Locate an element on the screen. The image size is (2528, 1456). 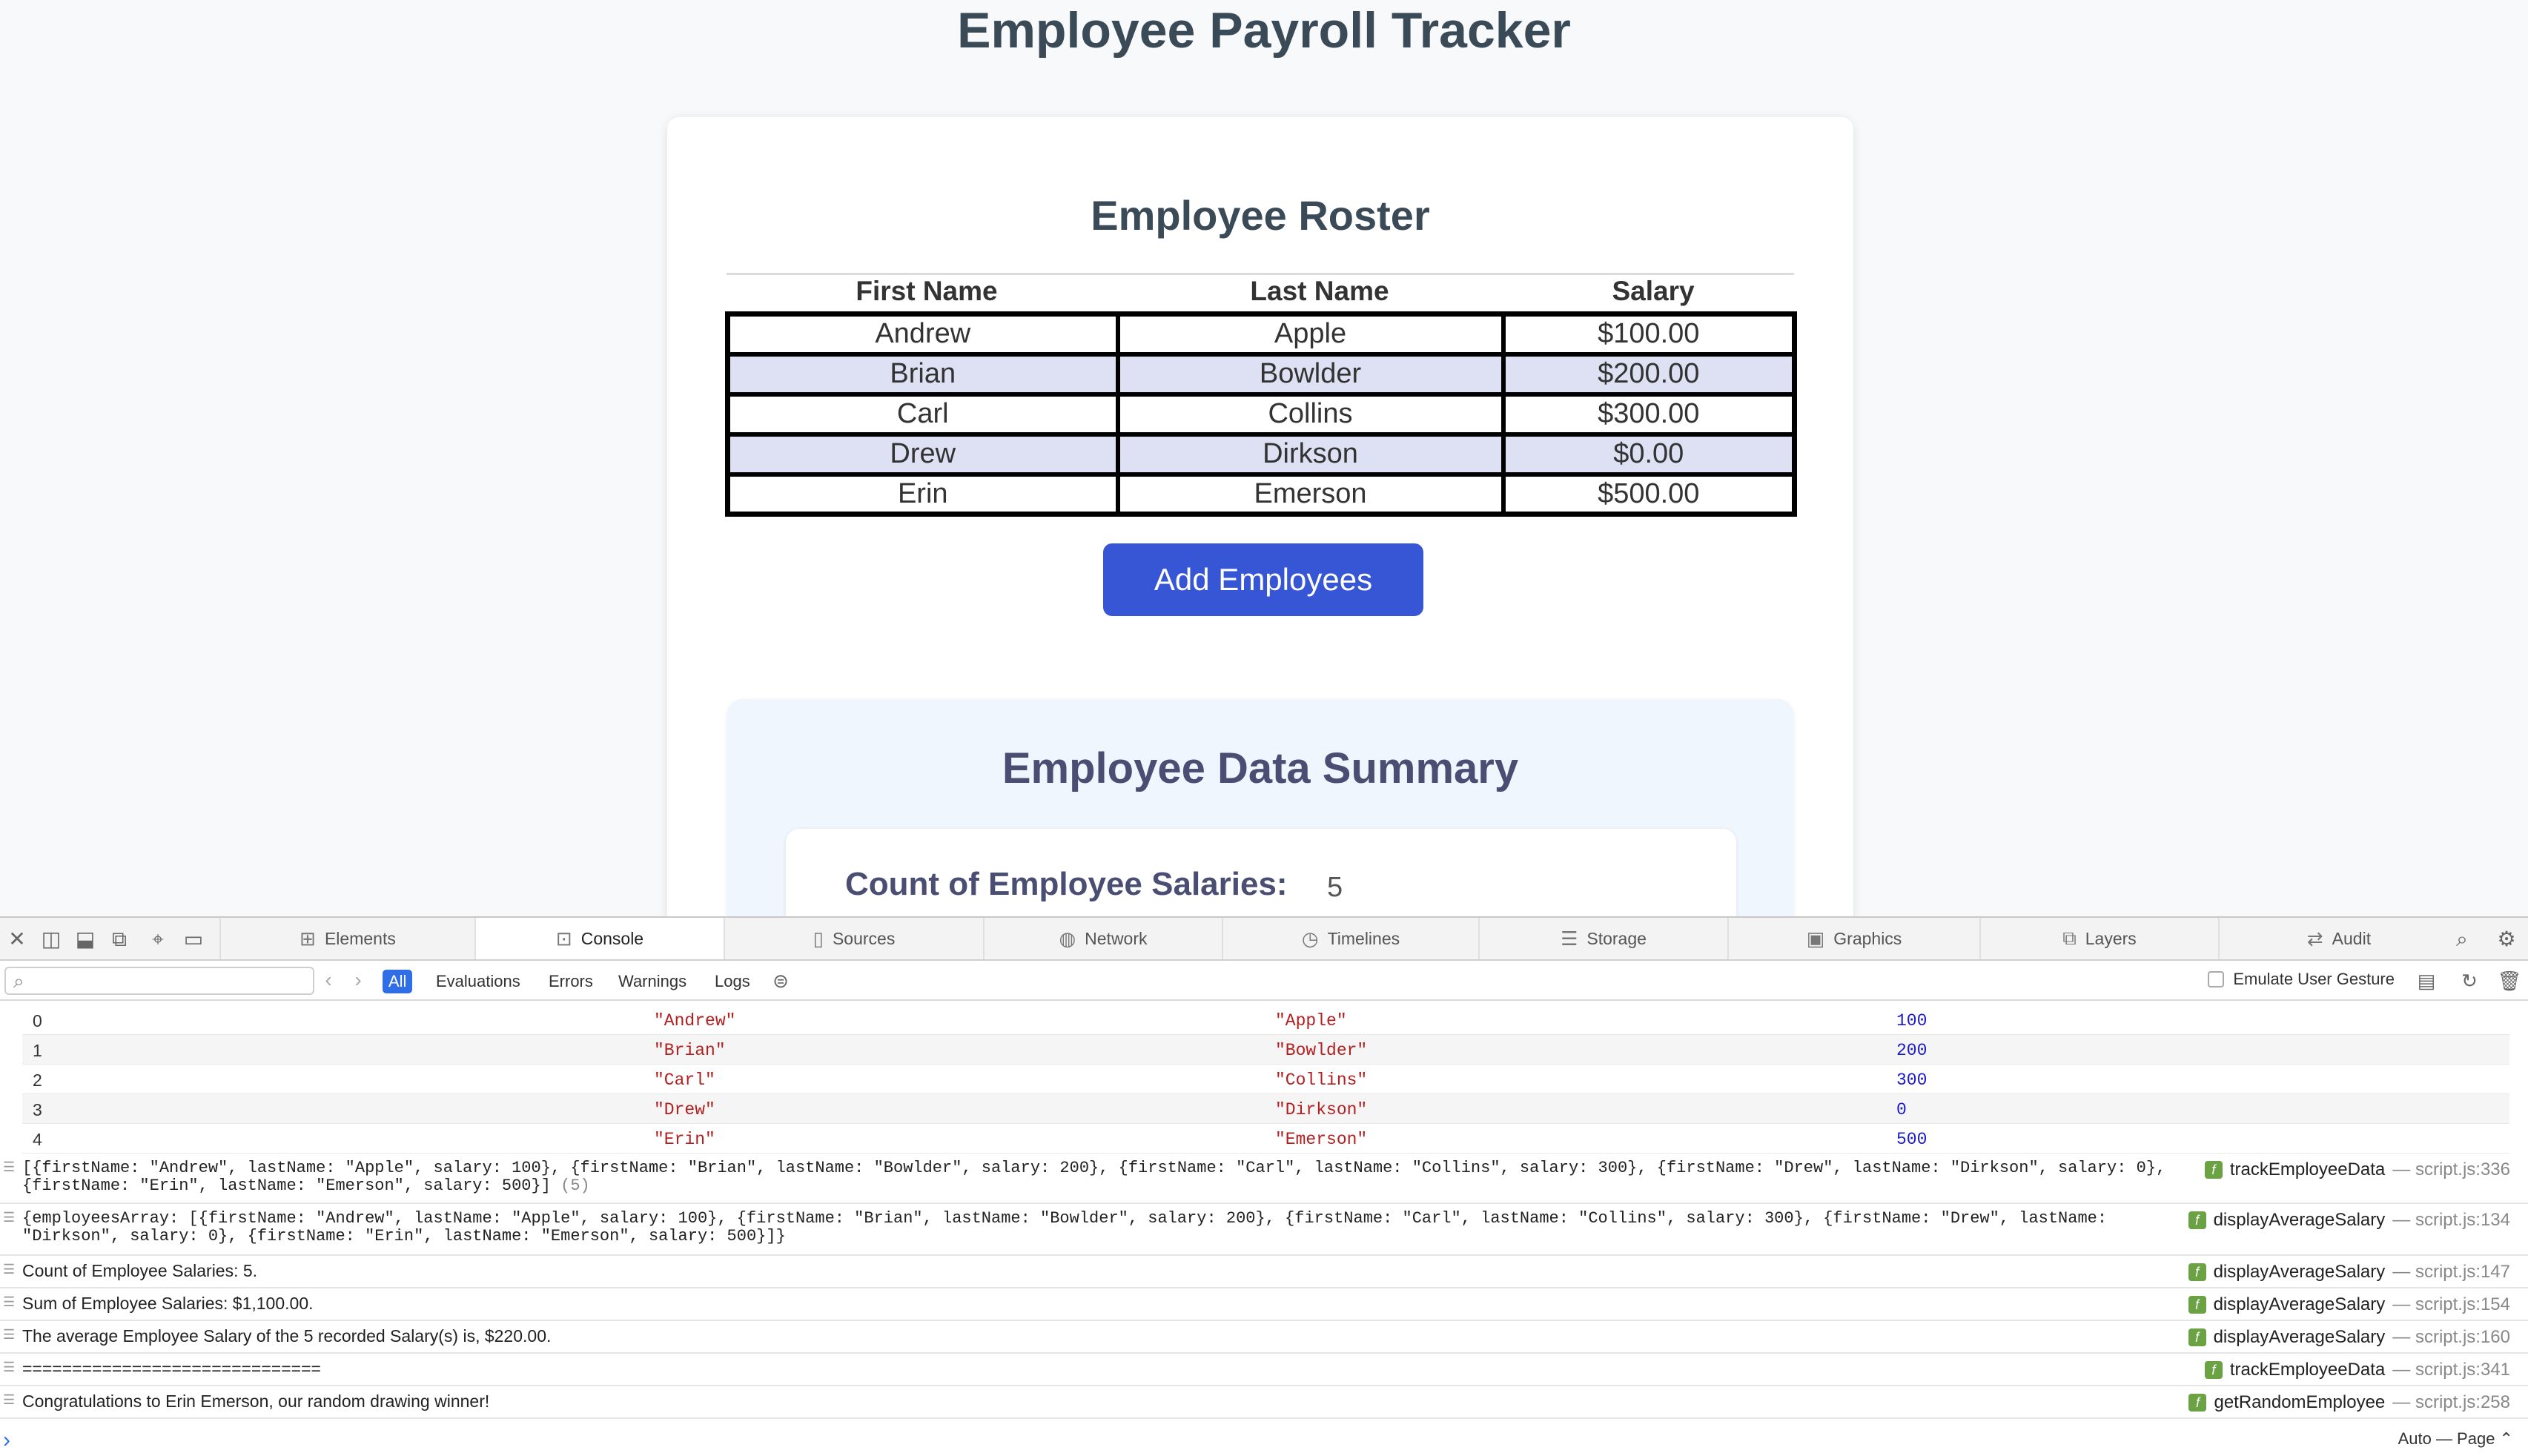
emulate-user-gesture: Emulate User Gesture is located at coordinates (2301, 979).